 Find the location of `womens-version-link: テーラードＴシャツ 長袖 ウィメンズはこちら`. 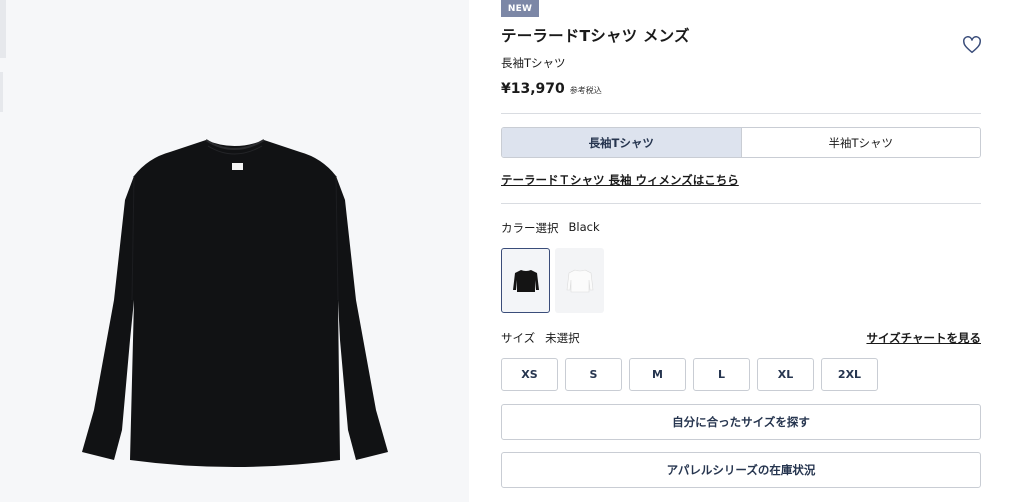

womens-version-link: テーラードＴシャツ 長袖 ウィメンズはこちら is located at coordinates (620, 180).